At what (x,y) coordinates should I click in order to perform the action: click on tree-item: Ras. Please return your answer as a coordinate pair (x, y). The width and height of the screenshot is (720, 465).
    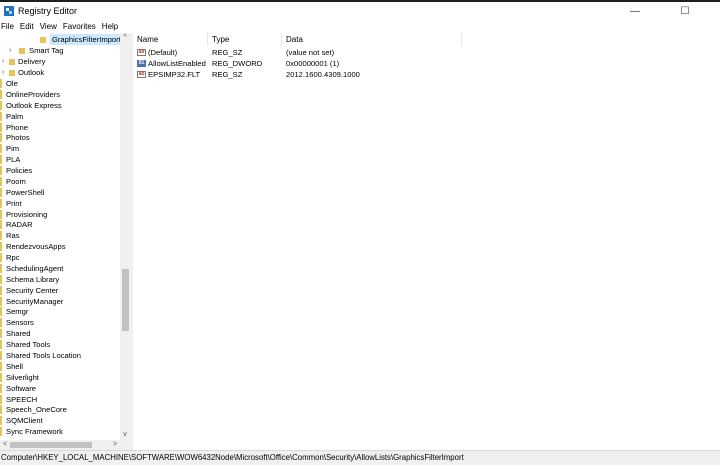
    Looking at the image, I should click on (60, 235).